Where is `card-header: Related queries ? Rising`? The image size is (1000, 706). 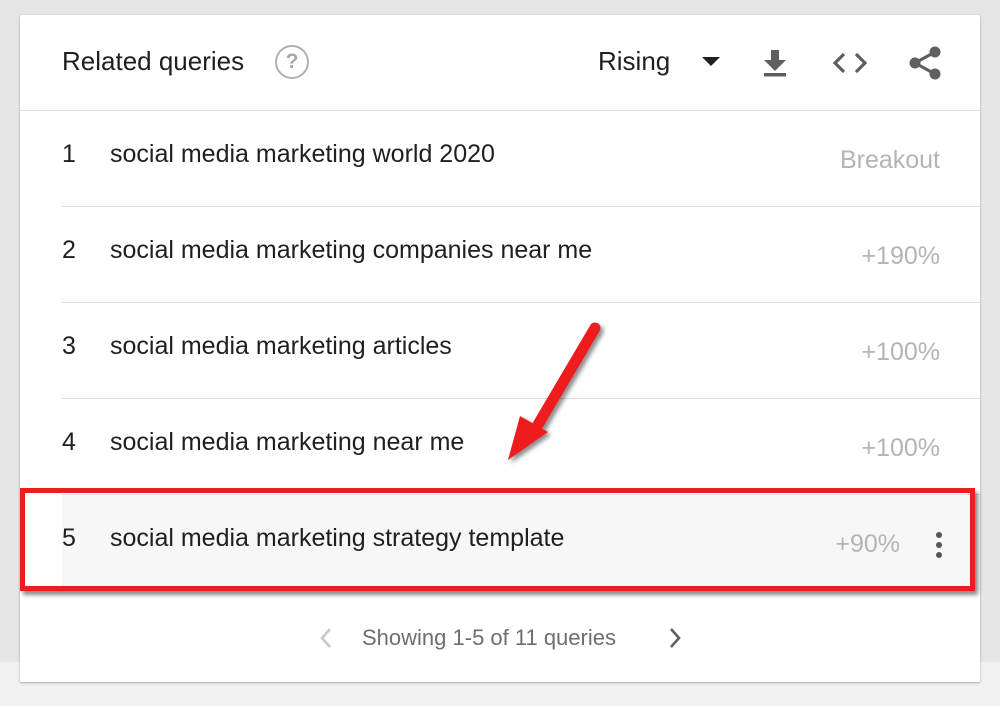 card-header: Related queries ? Rising is located at coordinates (500, 63).